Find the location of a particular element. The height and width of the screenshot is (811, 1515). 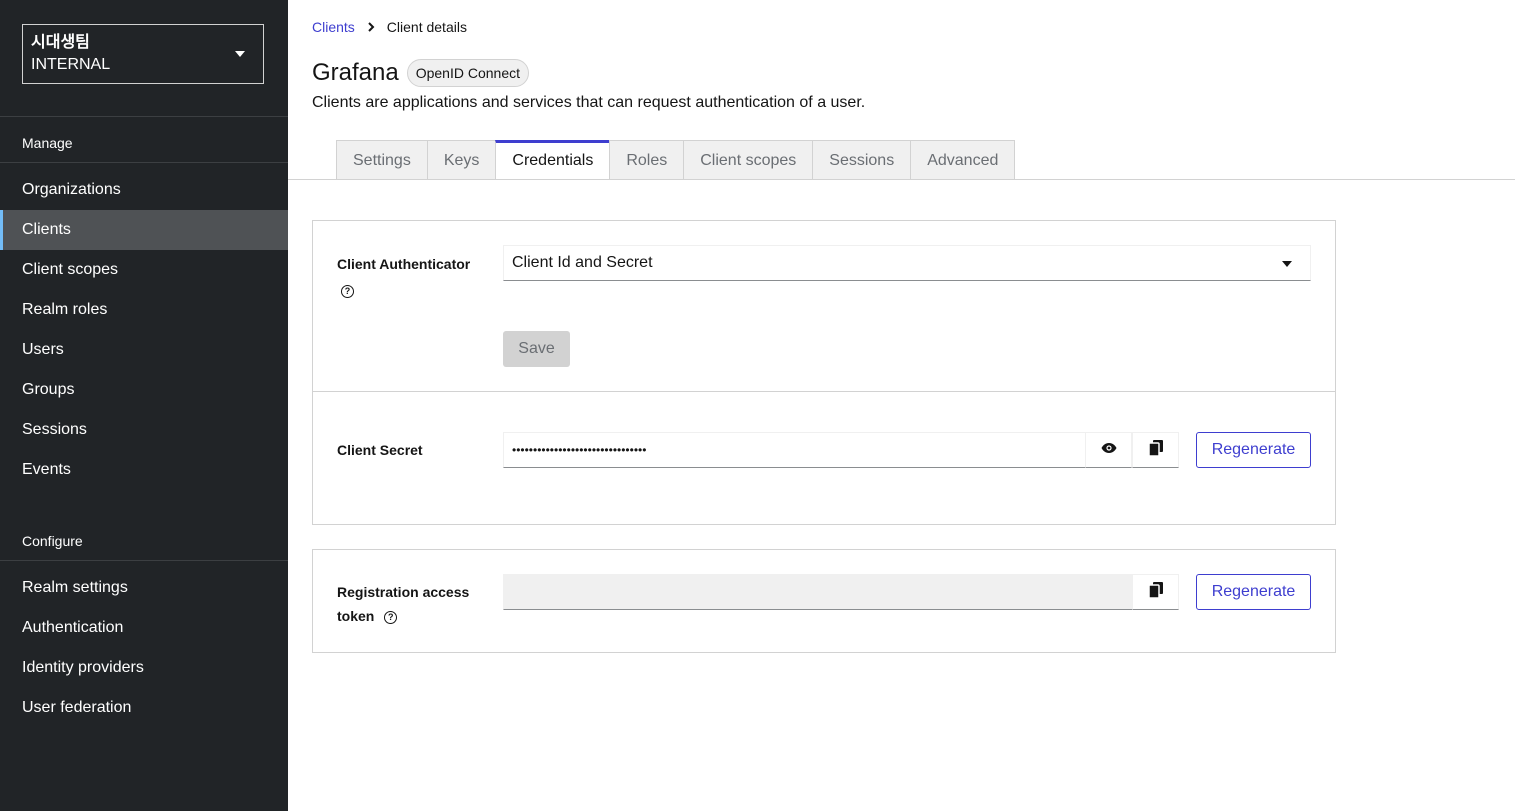

sidebar-item-realm-settings: Realm settings is located at coordinates (144, 588).